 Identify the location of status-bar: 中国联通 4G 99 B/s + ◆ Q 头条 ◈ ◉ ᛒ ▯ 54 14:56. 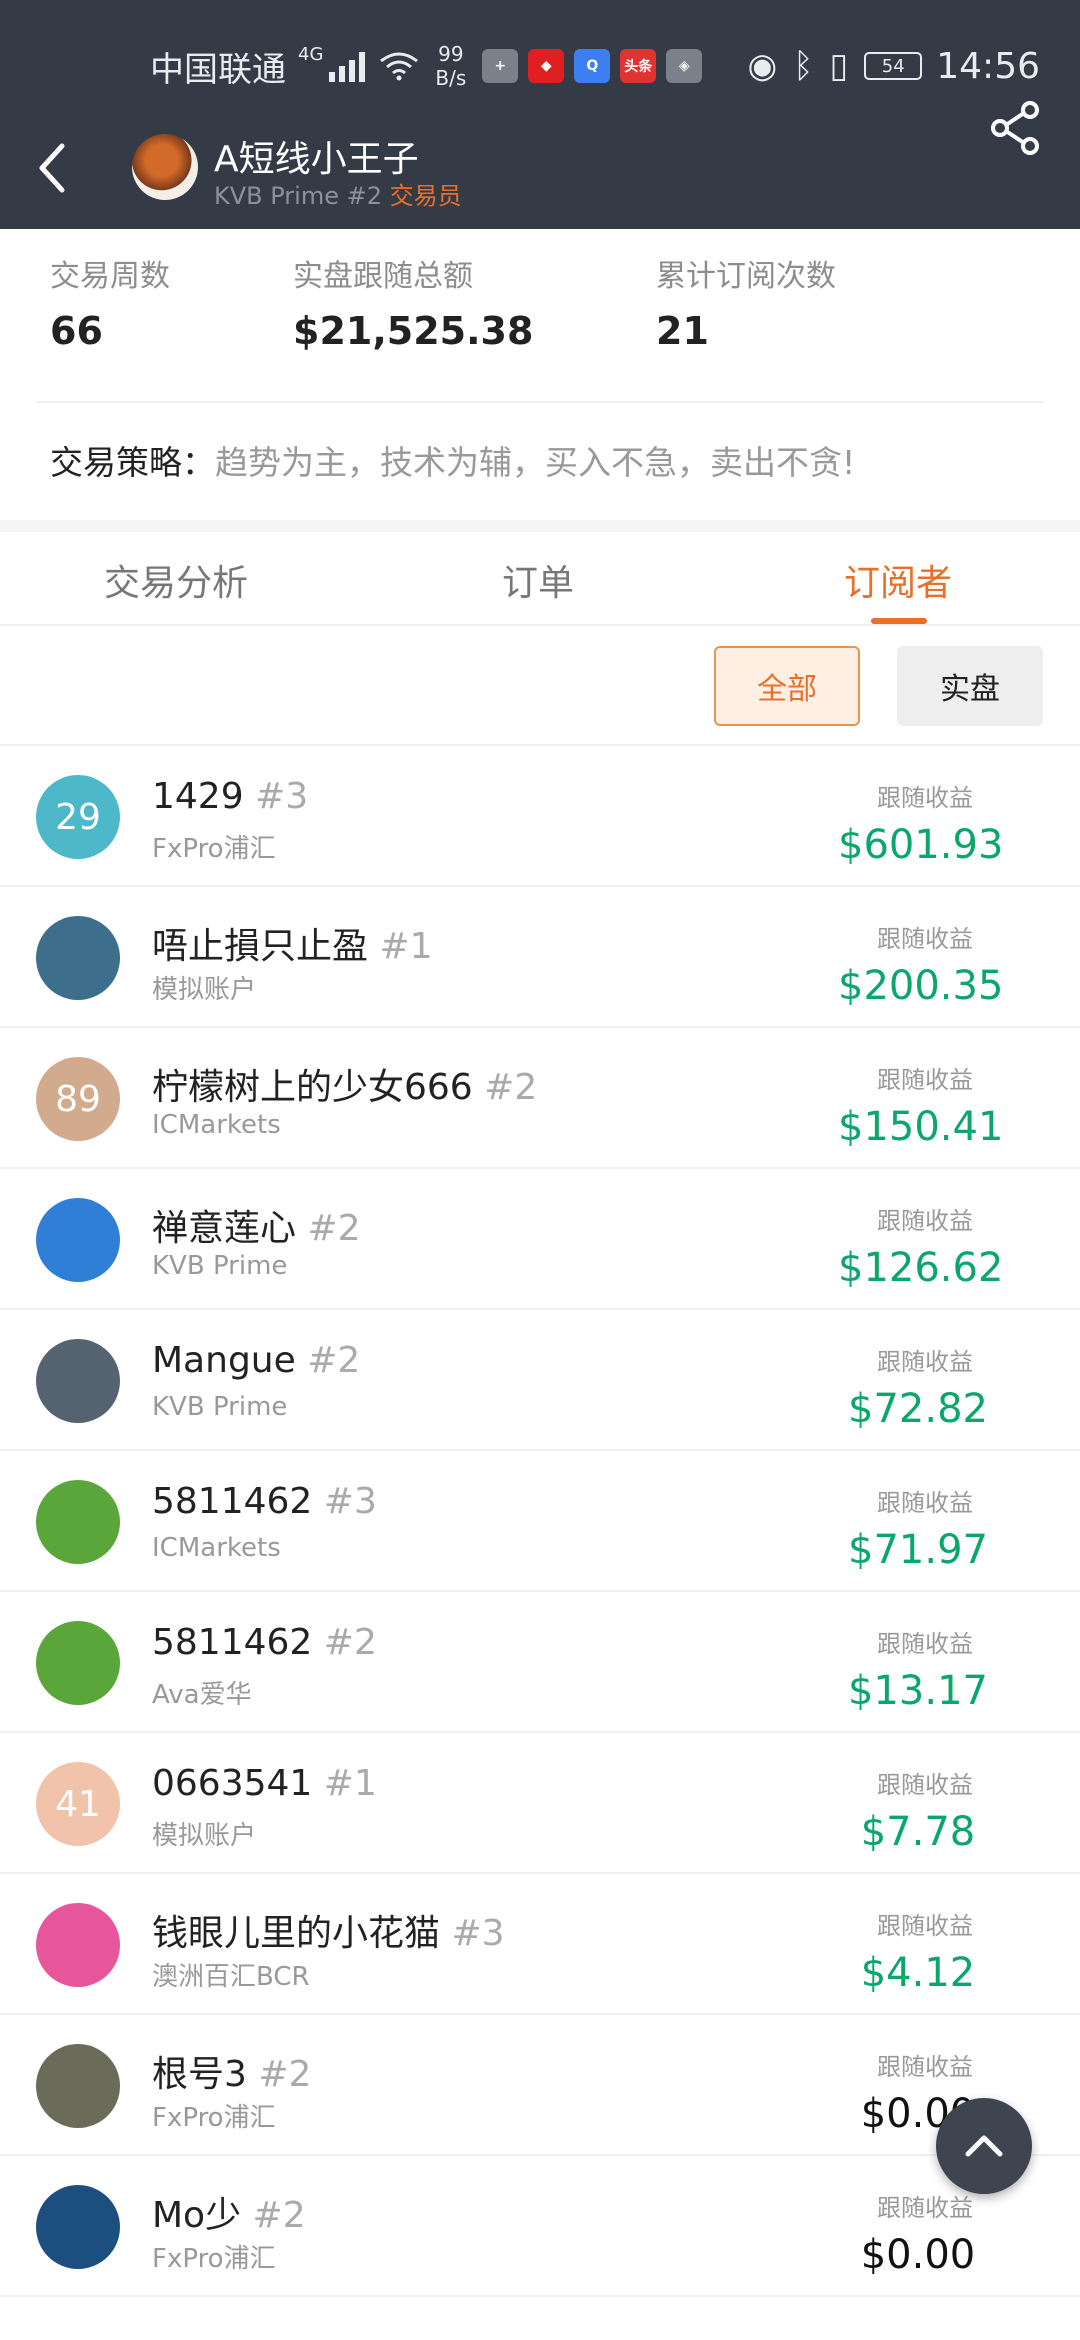
(595, 66).